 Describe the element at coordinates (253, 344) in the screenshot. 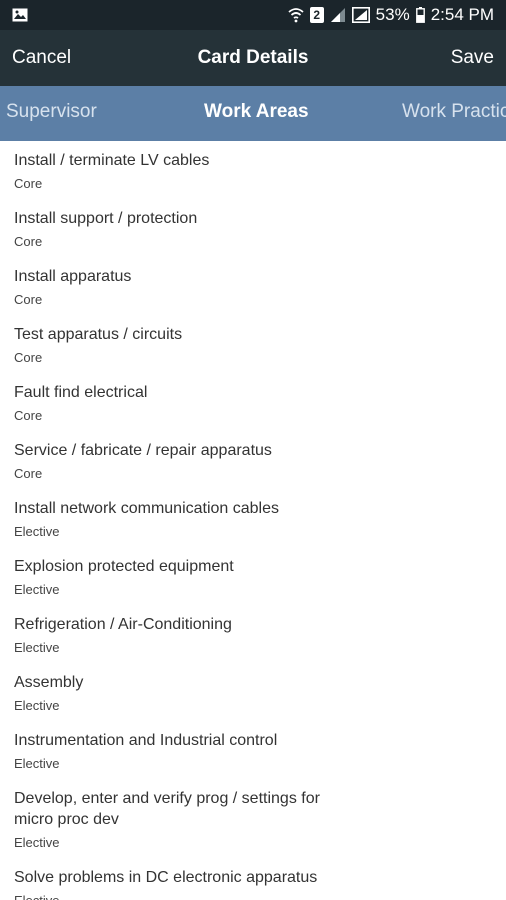

I see `list-item: Test apparatus / circuits Core` at that location.